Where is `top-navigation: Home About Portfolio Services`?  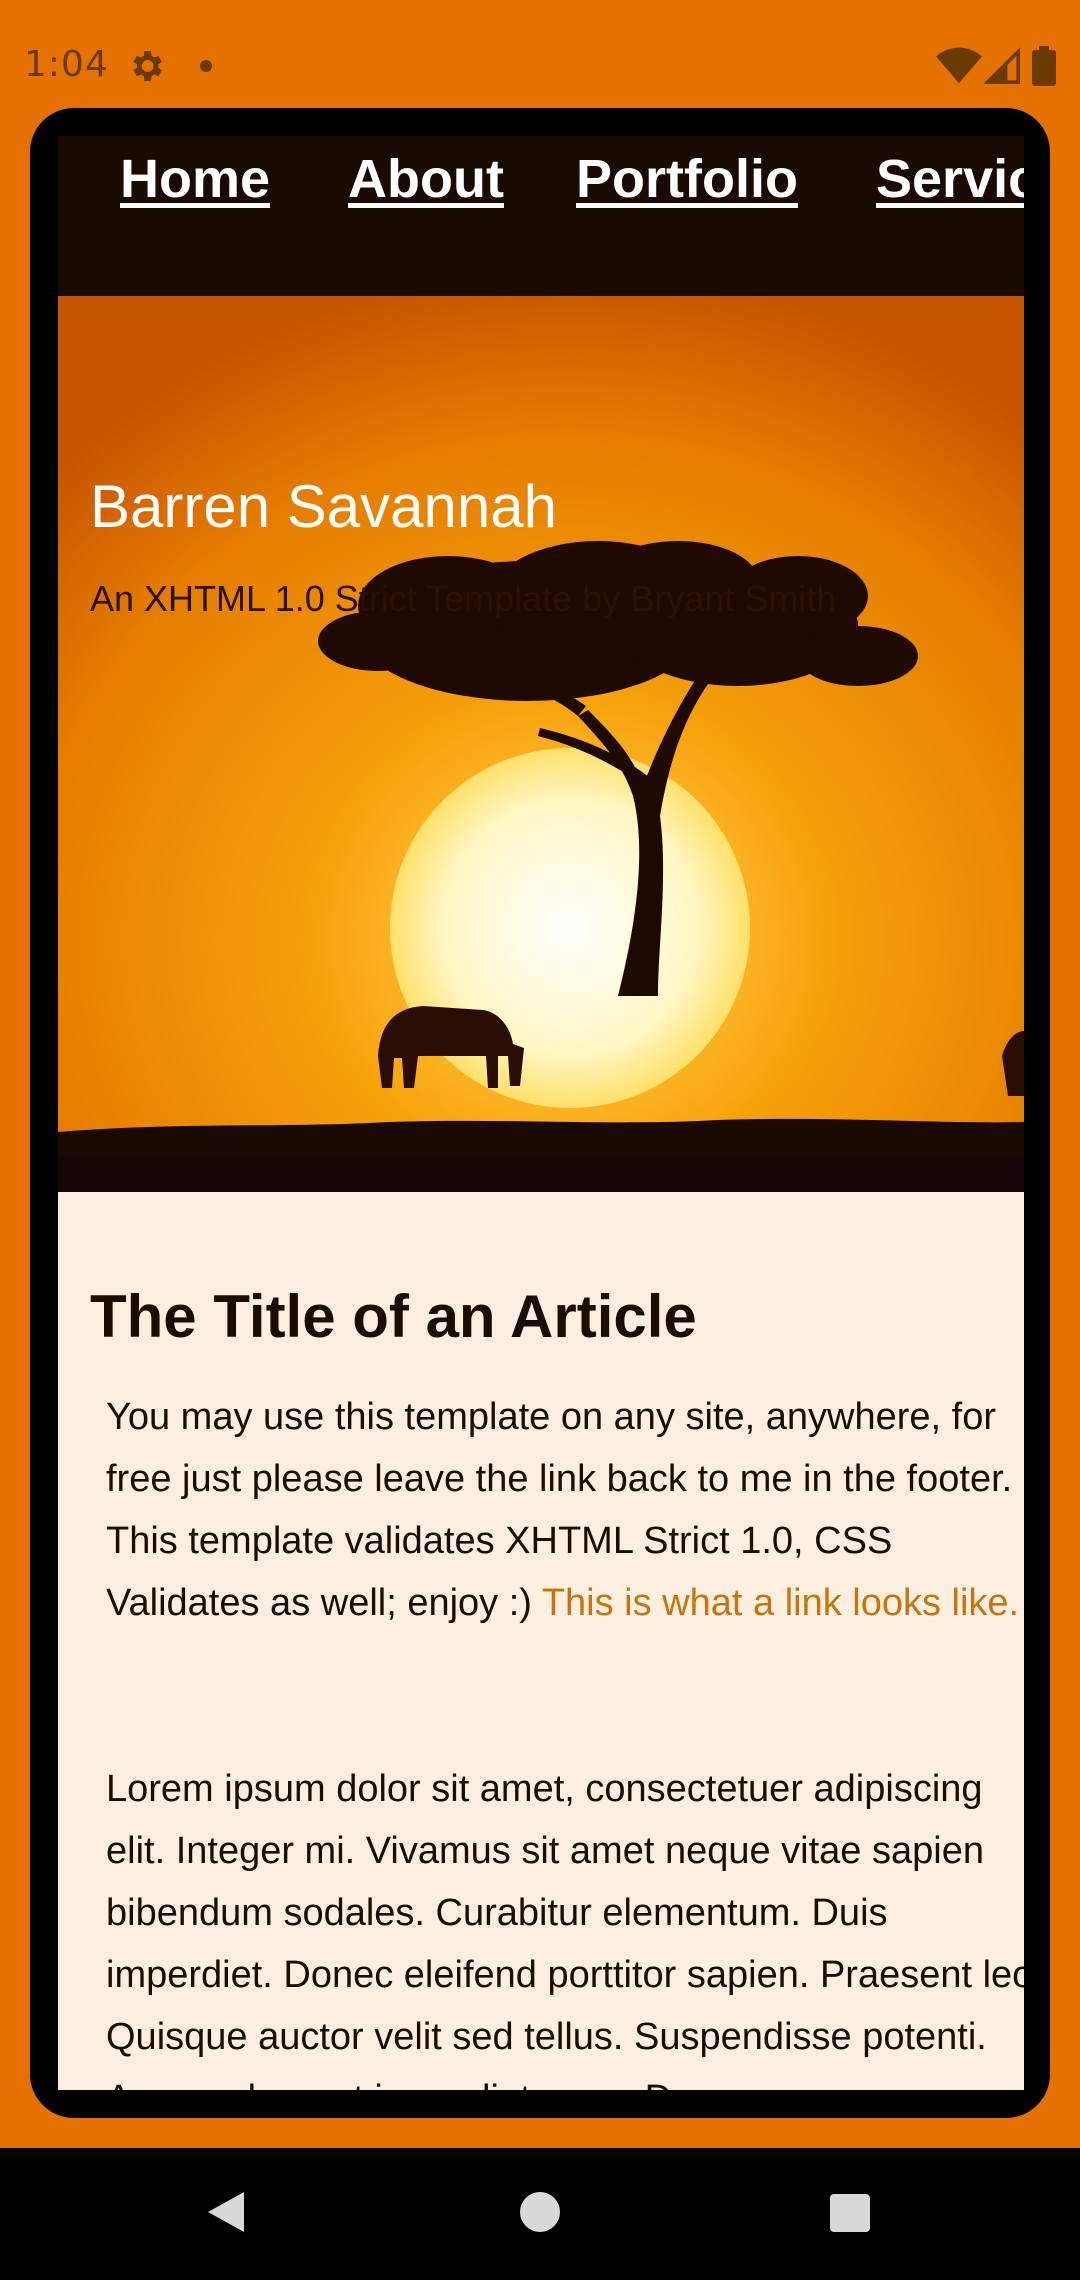 top-navigation: Home About Portfolio Services is located at coordinates (541, 216).